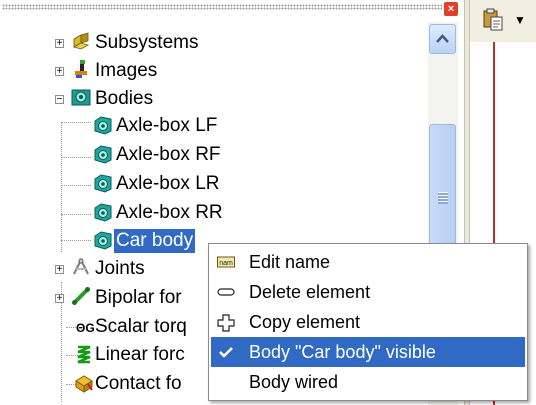  What do you see at coordinates (81, 69) in the screenshot?
I see `images-icon` at bounding box center [81, 69].